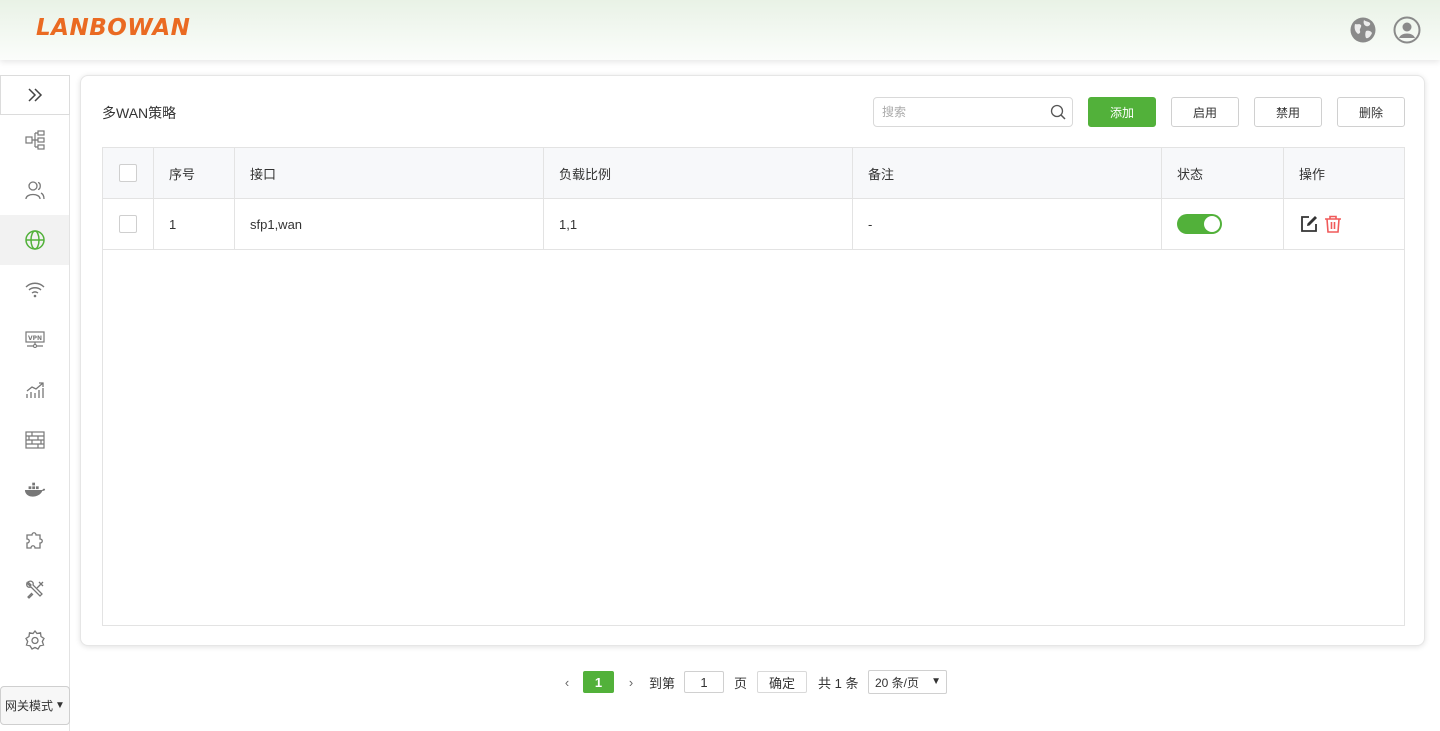 This screenshot has width=1440, height=731. I want to click on tools-icon, so click(34, 589).